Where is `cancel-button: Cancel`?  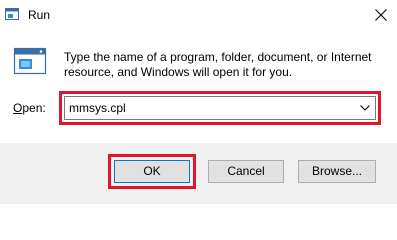
cancel-button: Cancel is located at coordinates (246, 171).